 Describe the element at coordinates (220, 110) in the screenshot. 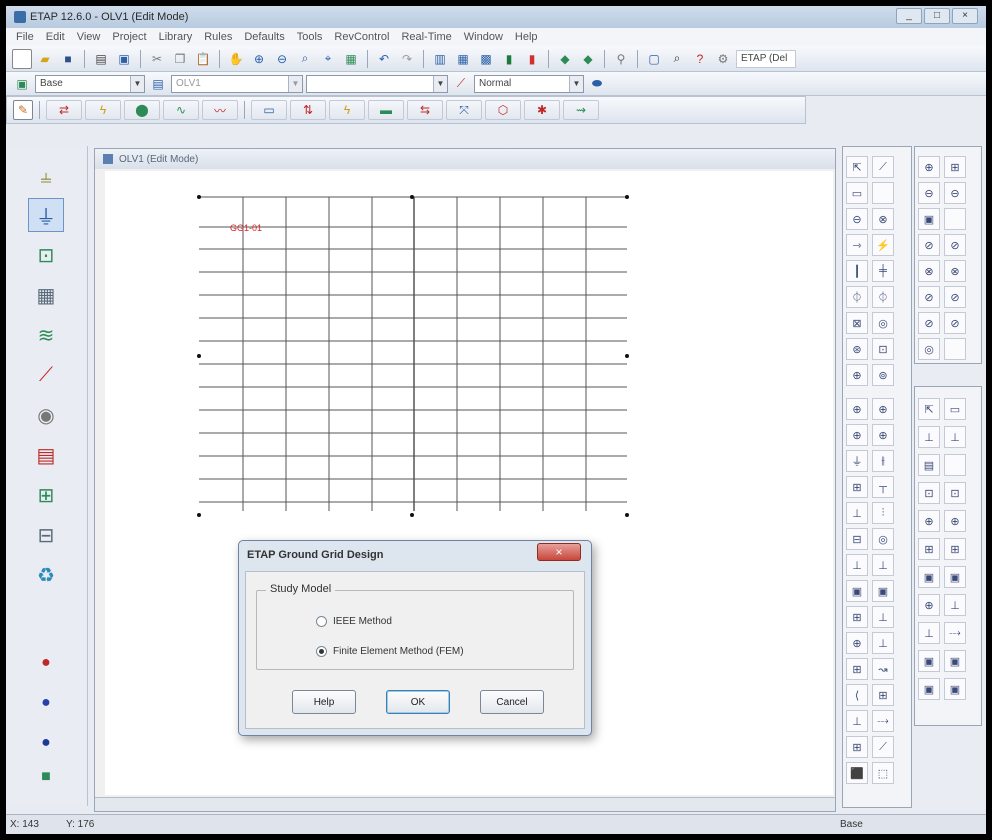

I see `transient-stability-icon: 〰` at that location.